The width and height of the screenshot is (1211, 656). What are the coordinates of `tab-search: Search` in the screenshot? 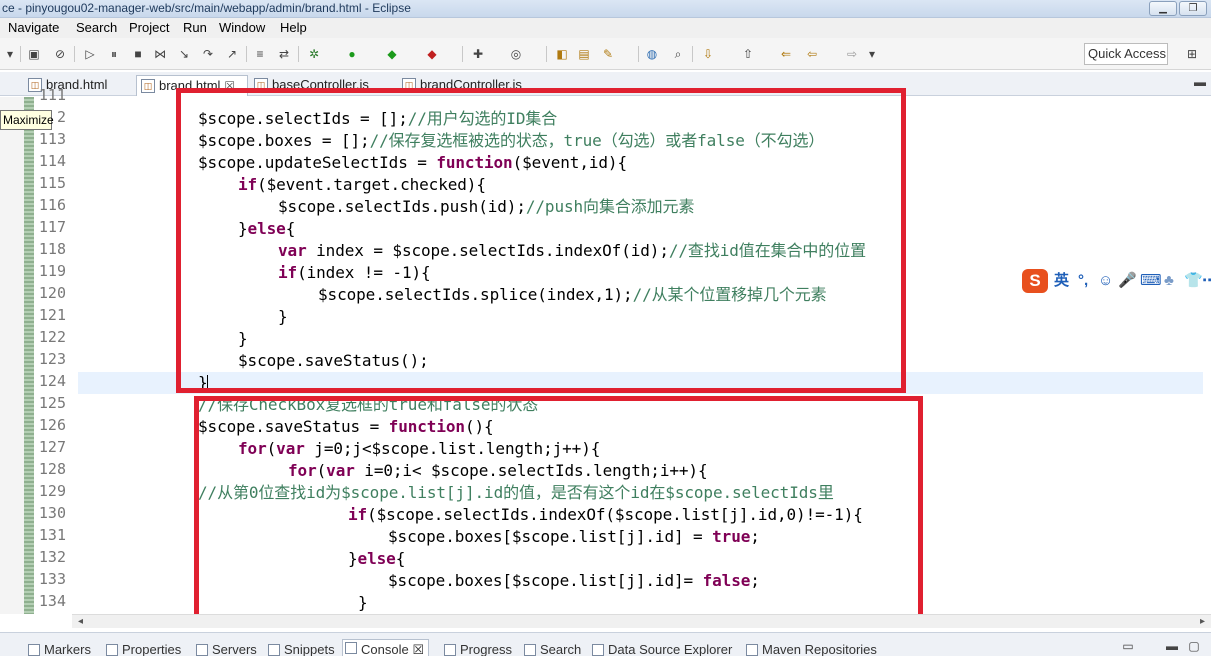 It's located at (551, 649).